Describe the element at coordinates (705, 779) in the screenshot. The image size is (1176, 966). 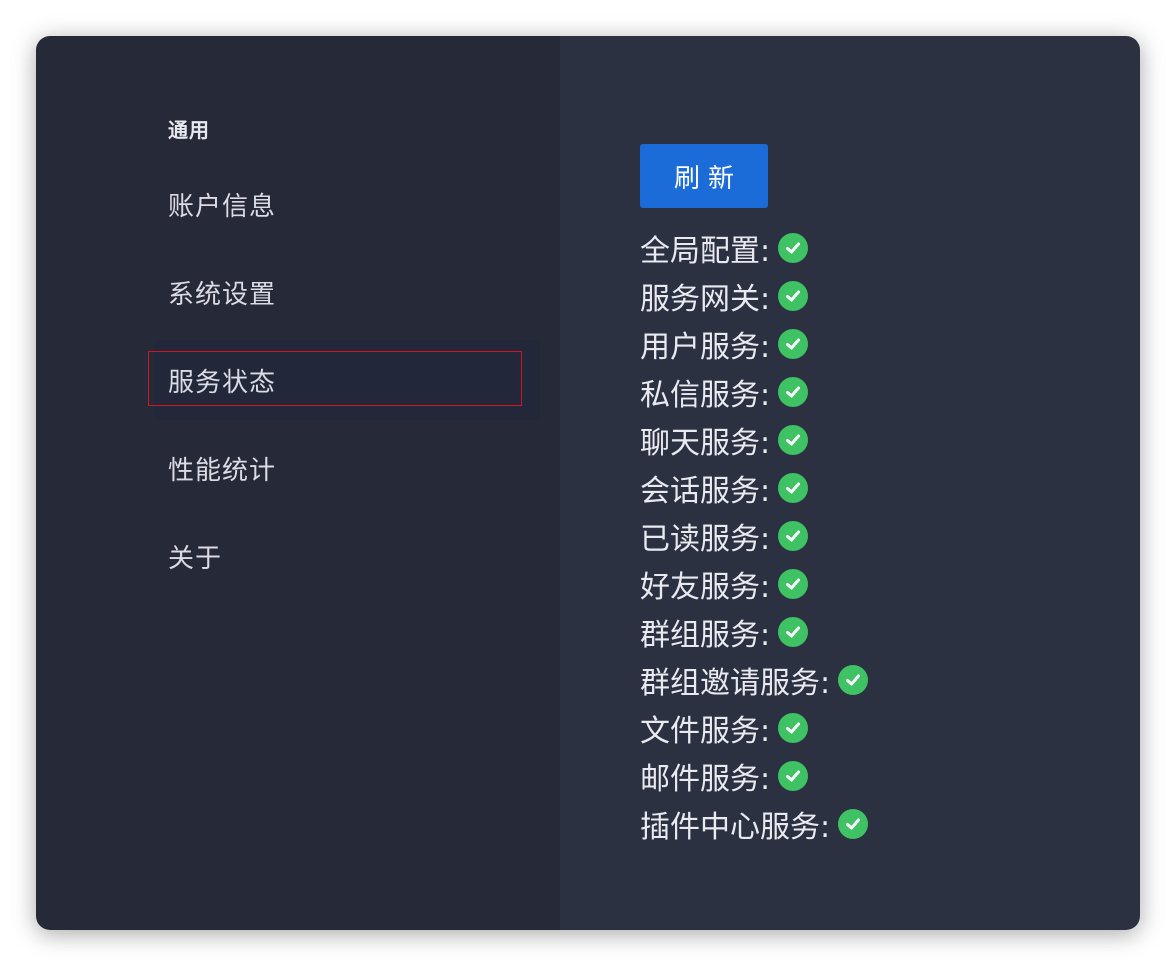
I see `service-name: 邮件服务:` at that location.